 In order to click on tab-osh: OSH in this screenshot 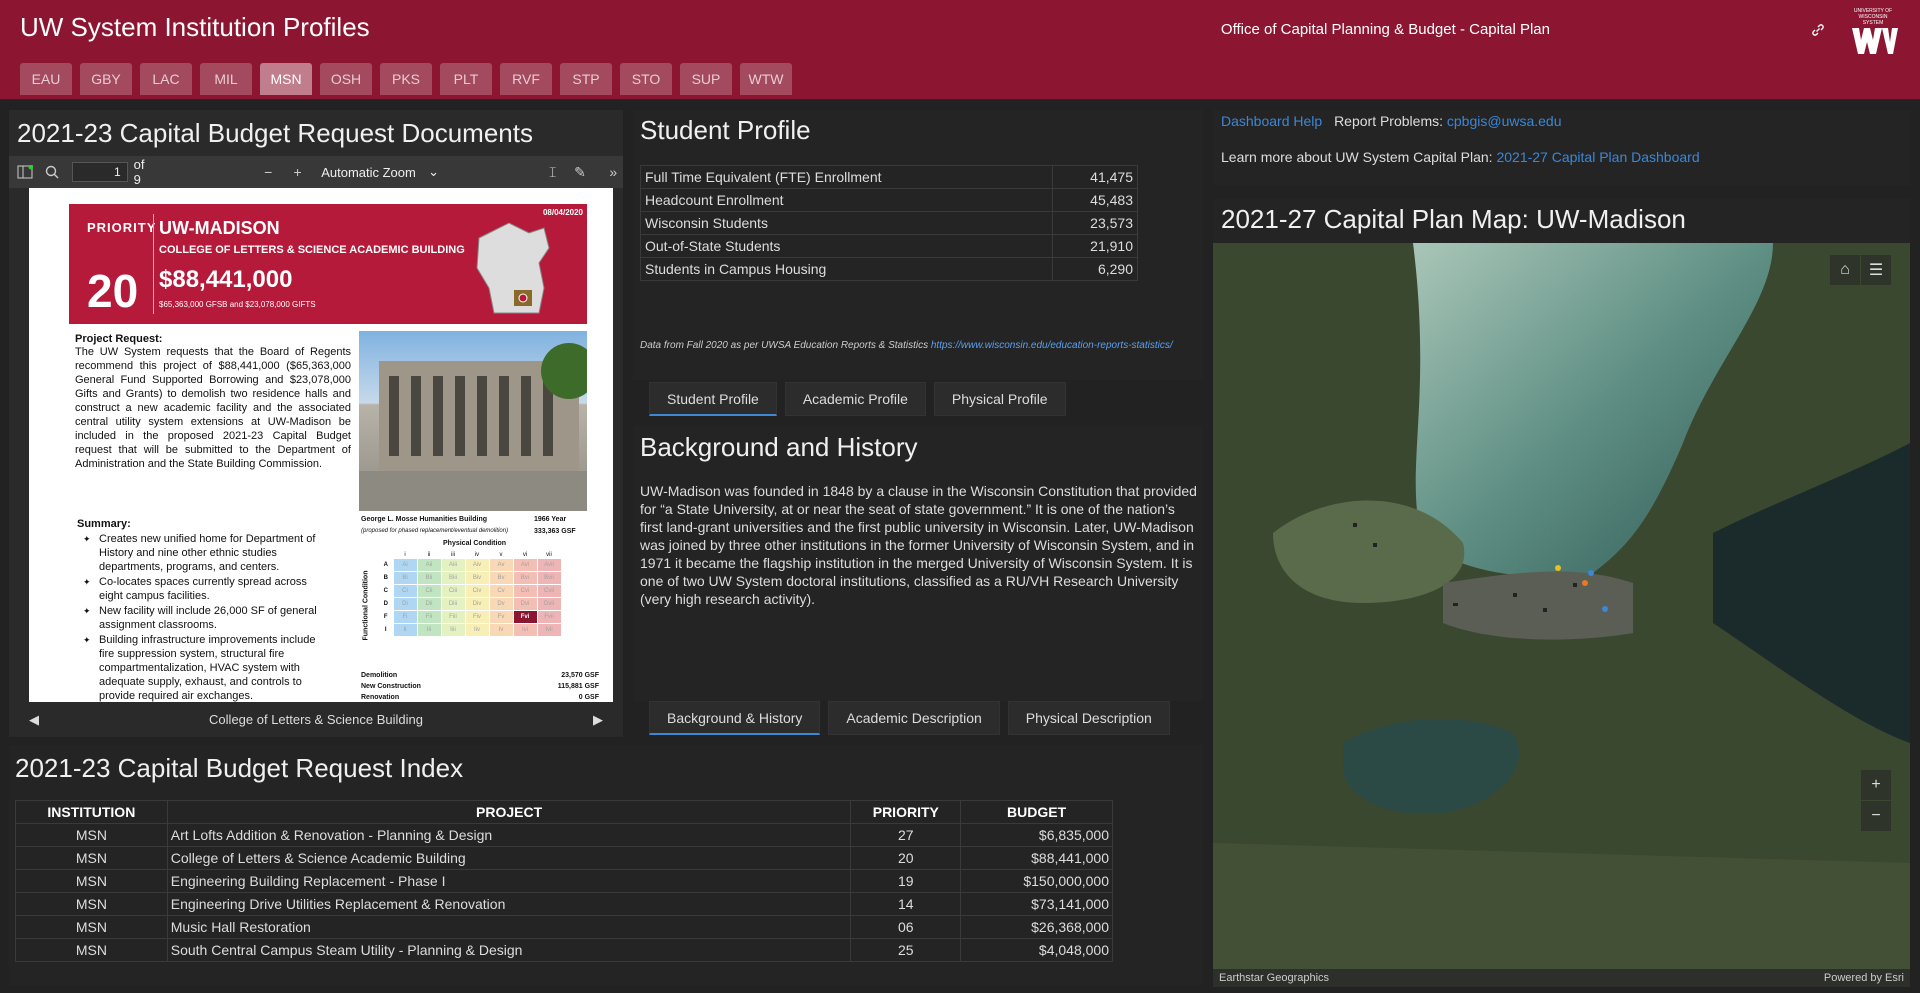, I will do `click(346, 79)`.